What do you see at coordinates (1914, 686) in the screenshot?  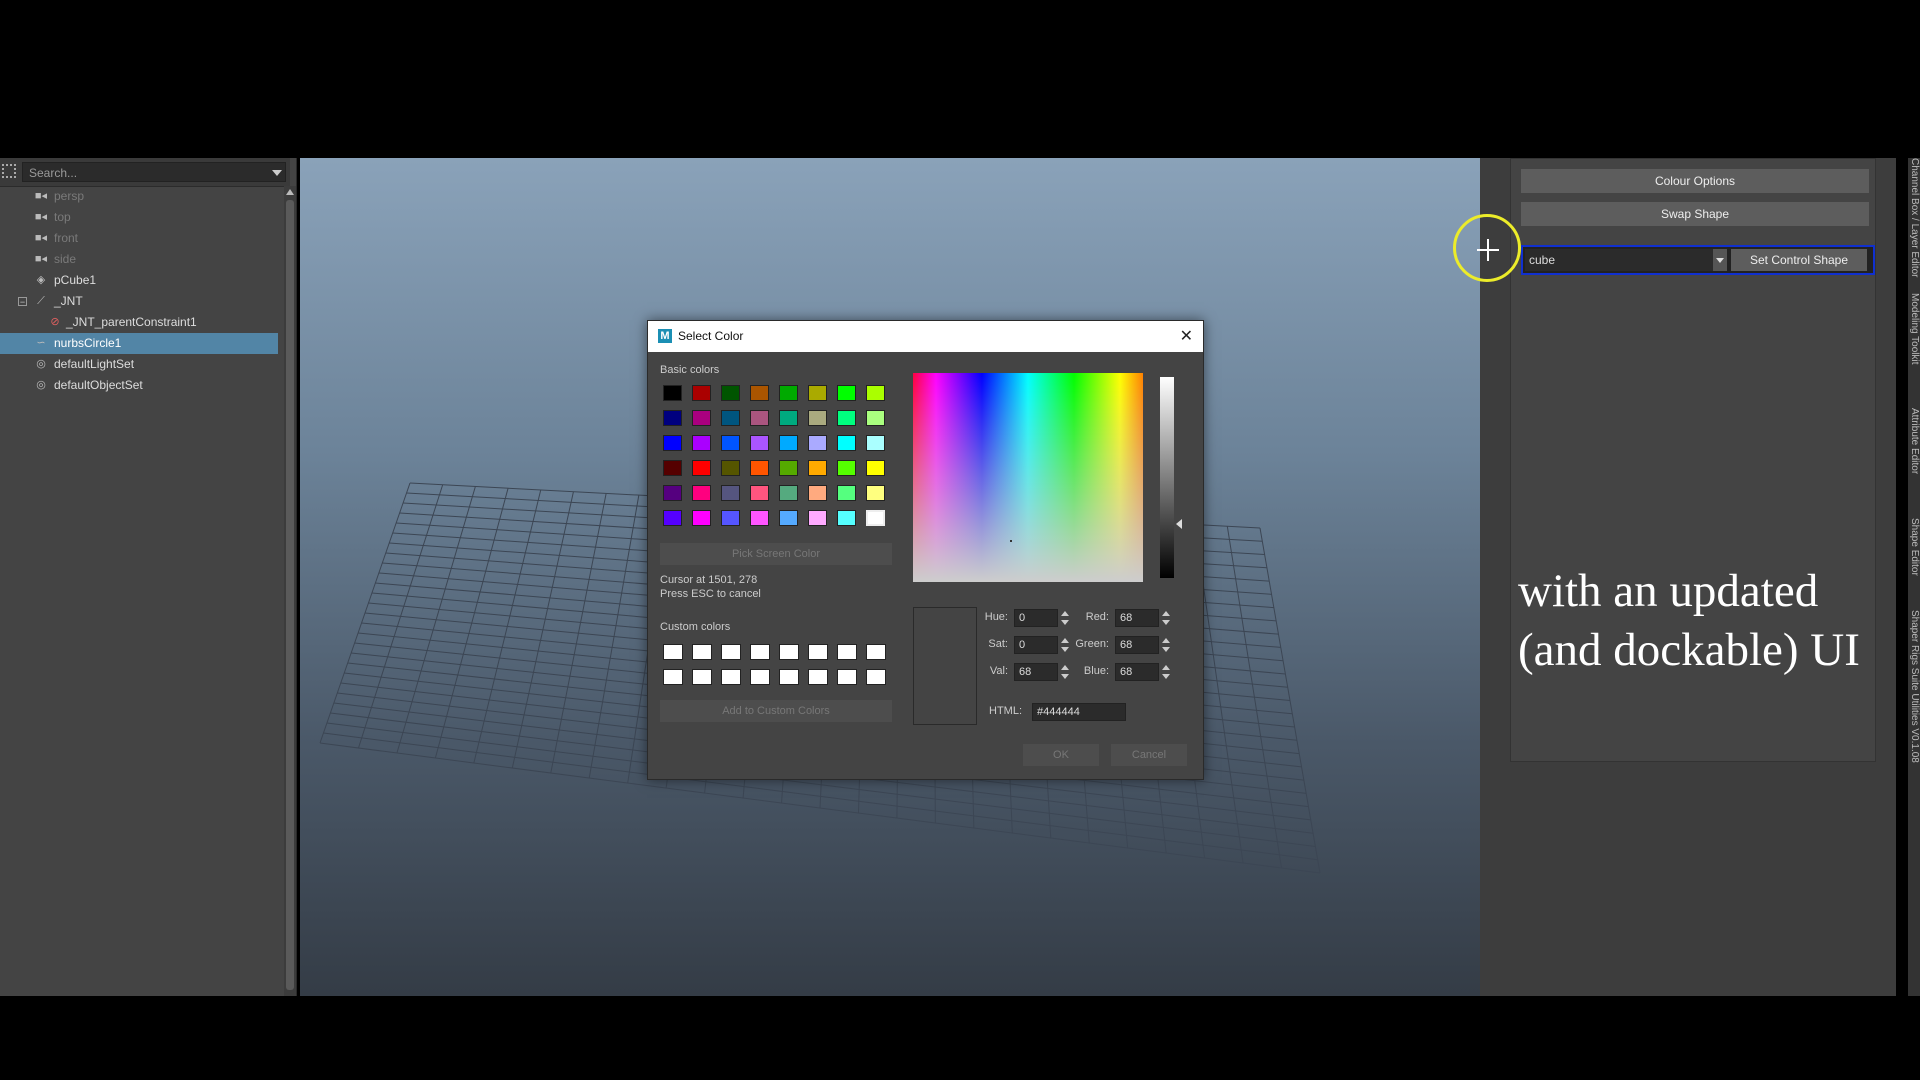 I see `tab-shaper-rigs-utilities: Shaper Rigs Suite Utilities V0.1.08` at bounding box center [1914, 686].